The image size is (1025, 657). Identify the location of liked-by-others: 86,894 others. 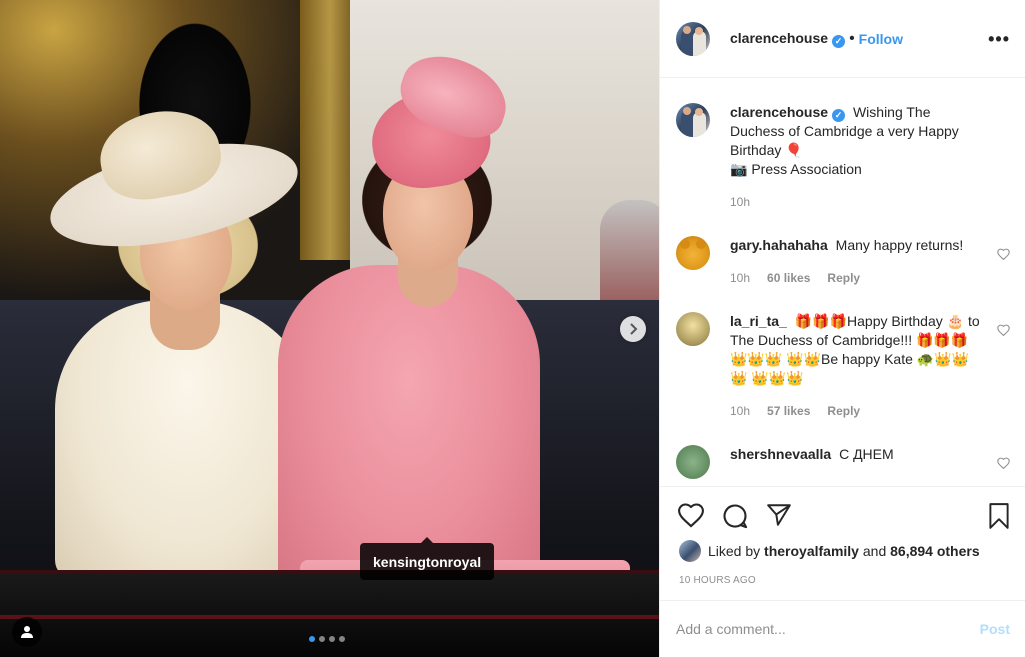
(935, 551).